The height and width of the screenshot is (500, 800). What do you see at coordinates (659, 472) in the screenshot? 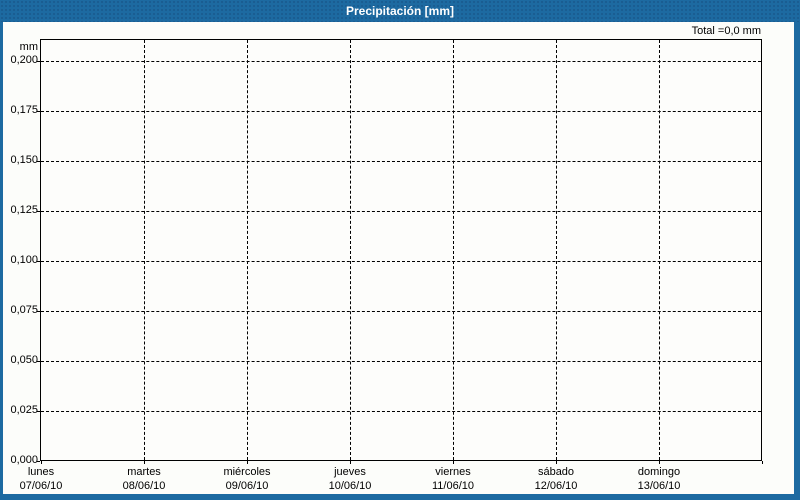
I see `x-tick-day-label: domingo` at bounding box center [659, 472].